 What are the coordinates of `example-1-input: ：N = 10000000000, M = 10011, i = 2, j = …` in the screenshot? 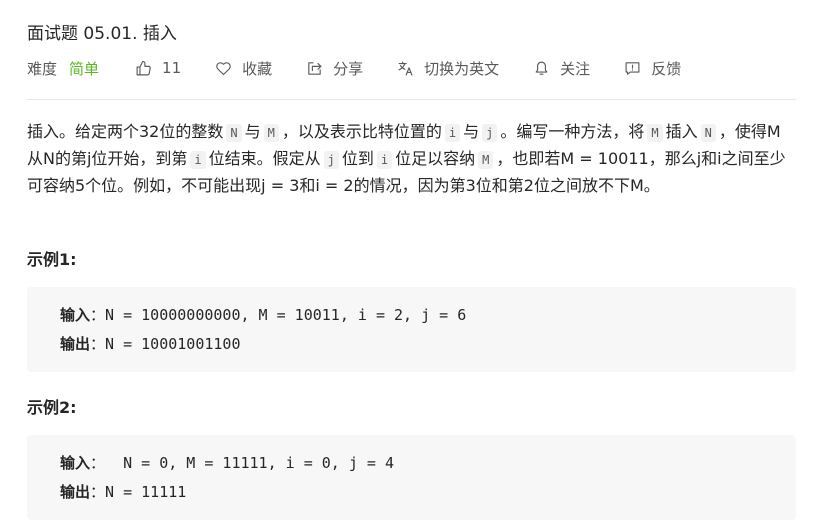 It's located at (278, 315).